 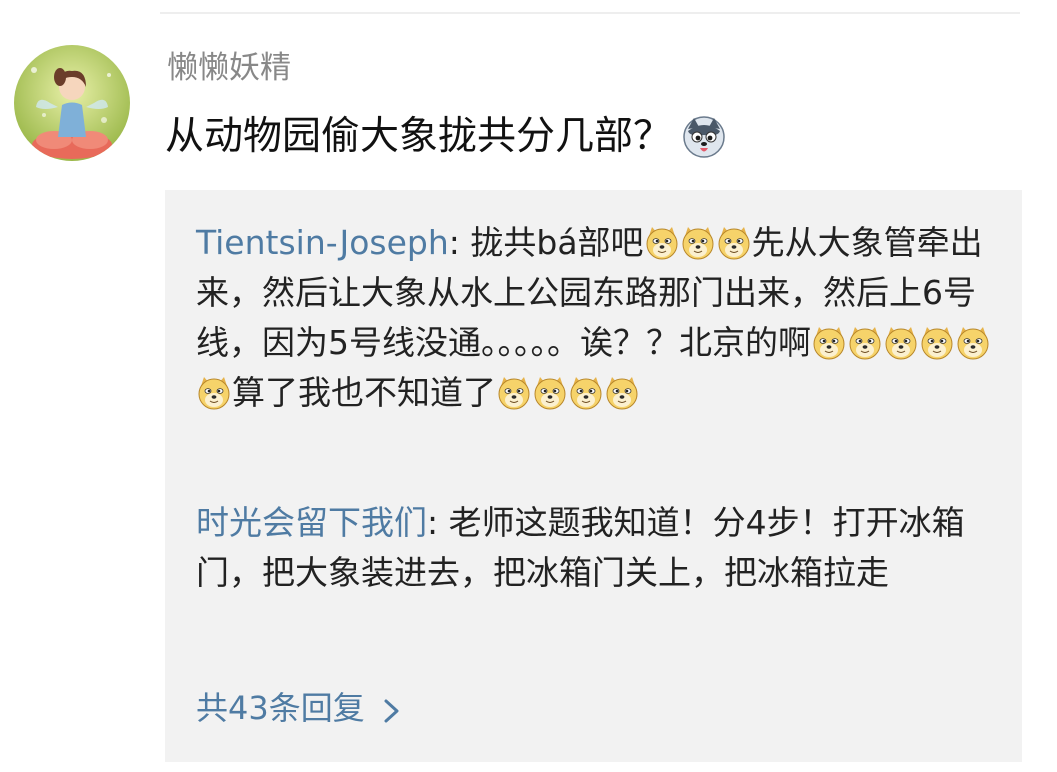 I want to click on reply-text: 拢共bá部吧, so click(x=557, y=242).